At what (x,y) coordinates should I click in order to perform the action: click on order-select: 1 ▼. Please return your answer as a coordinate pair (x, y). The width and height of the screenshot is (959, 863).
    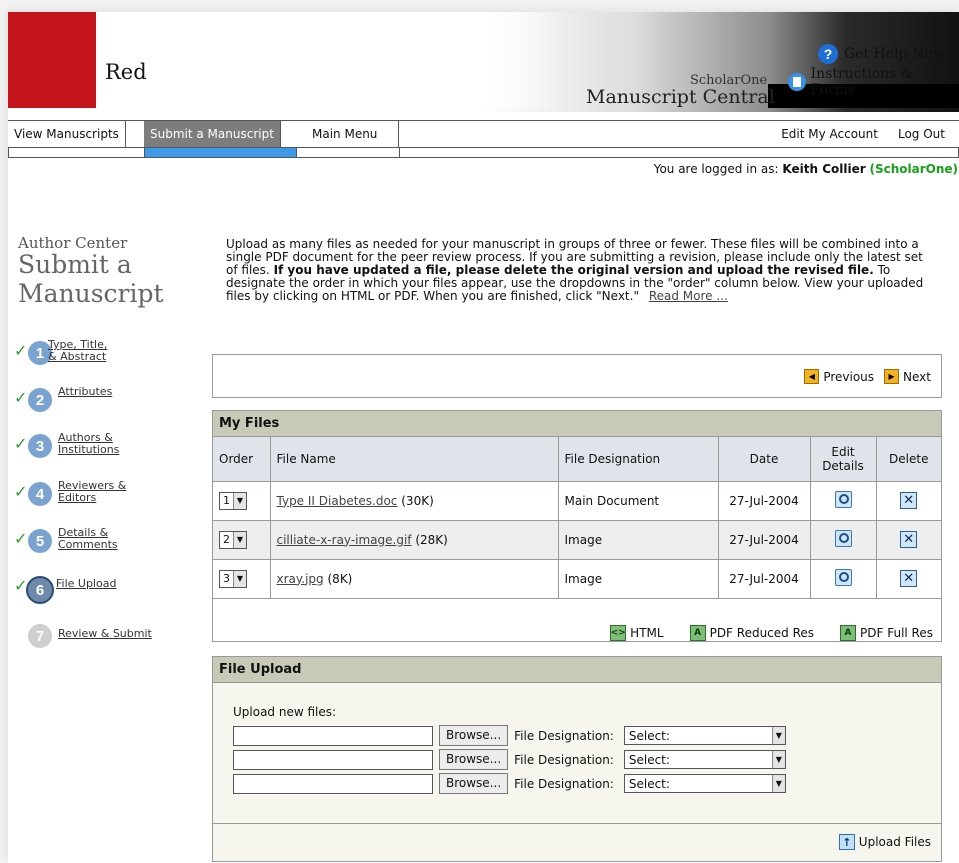
    Looking at the image, I should click on (233, 500).